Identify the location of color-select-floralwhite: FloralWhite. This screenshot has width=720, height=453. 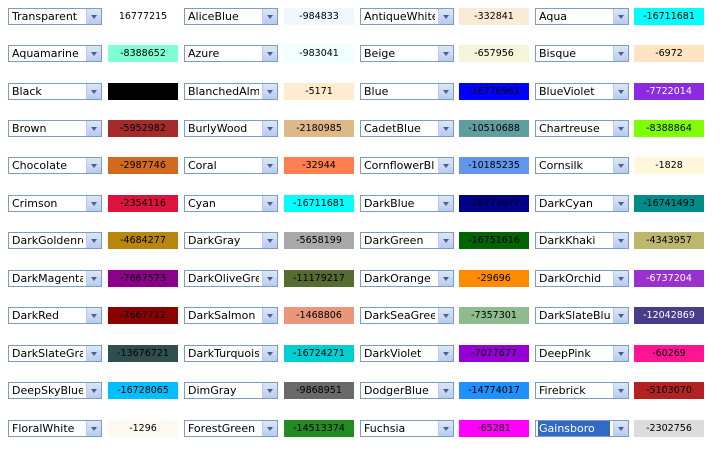
(55, 428).